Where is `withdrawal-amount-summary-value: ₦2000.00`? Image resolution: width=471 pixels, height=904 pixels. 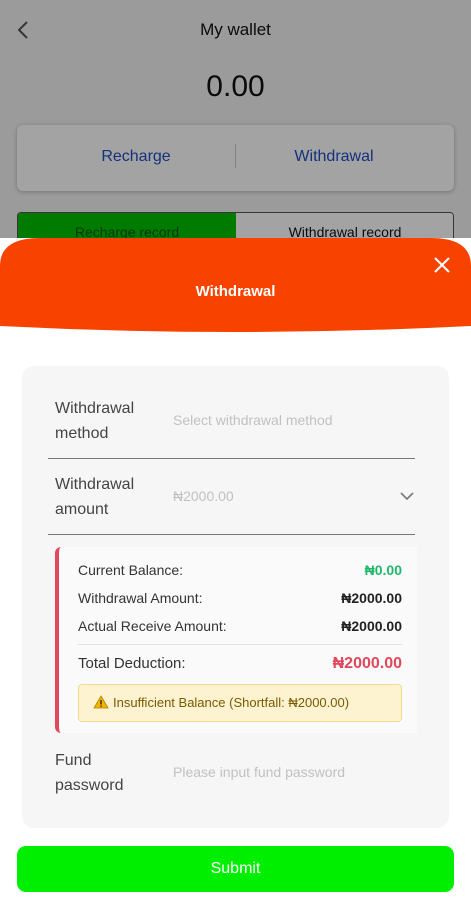
withdrawal-amount-summary-value: ₦2000.00 is located at coordinates (371, 598).